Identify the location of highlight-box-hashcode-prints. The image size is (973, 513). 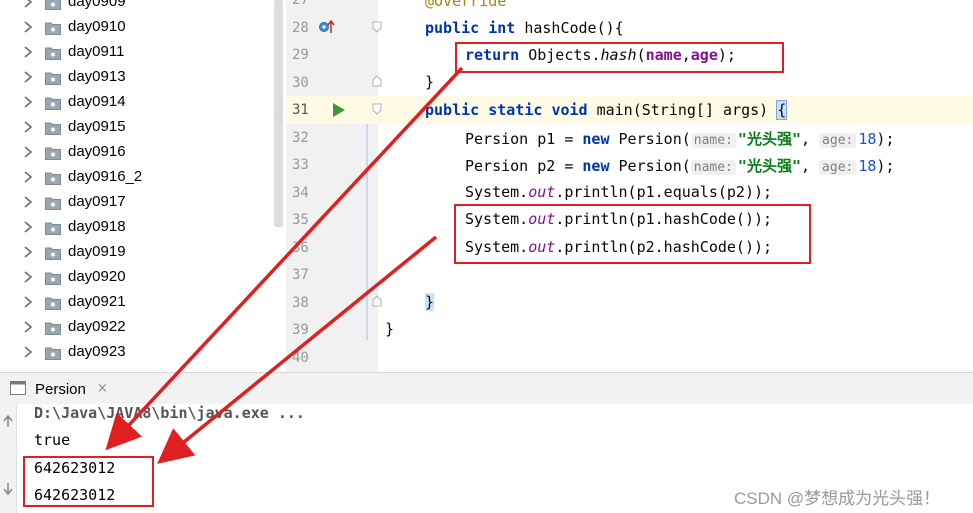
(632, 234).